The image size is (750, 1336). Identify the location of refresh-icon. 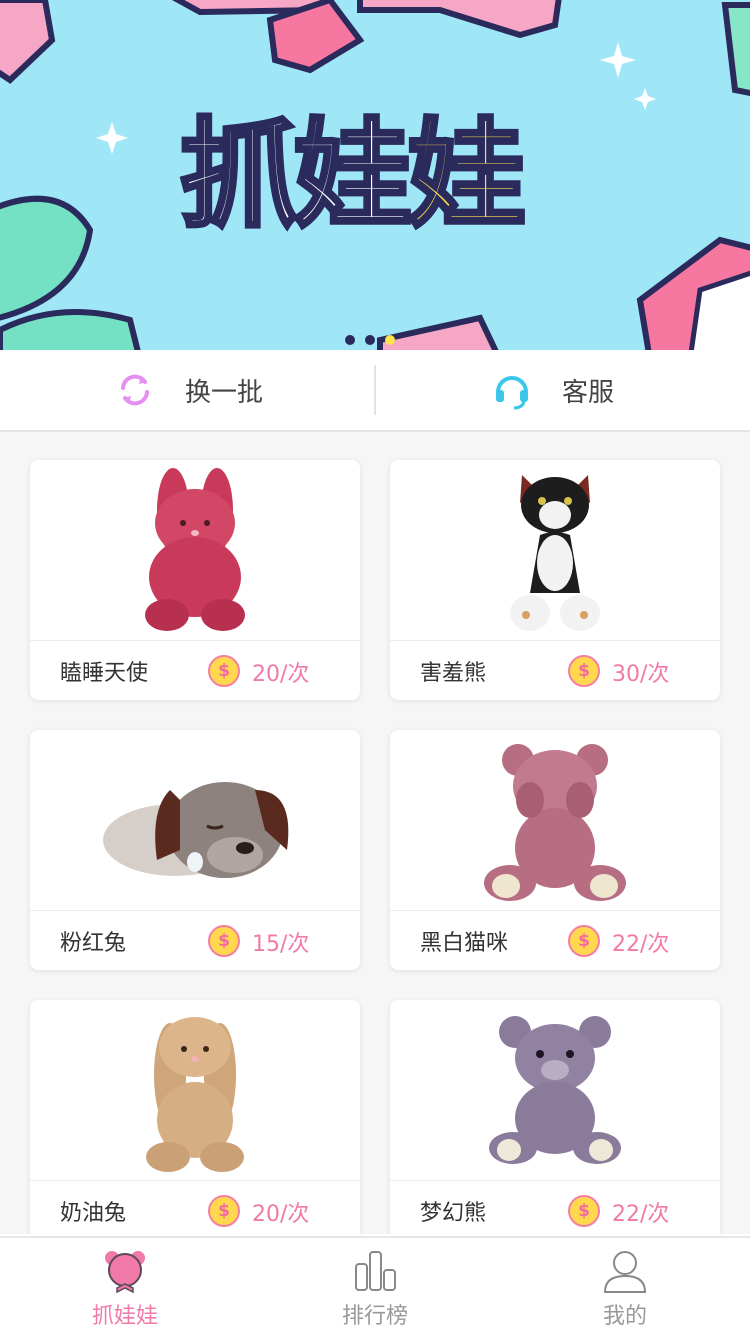
(135, 390).